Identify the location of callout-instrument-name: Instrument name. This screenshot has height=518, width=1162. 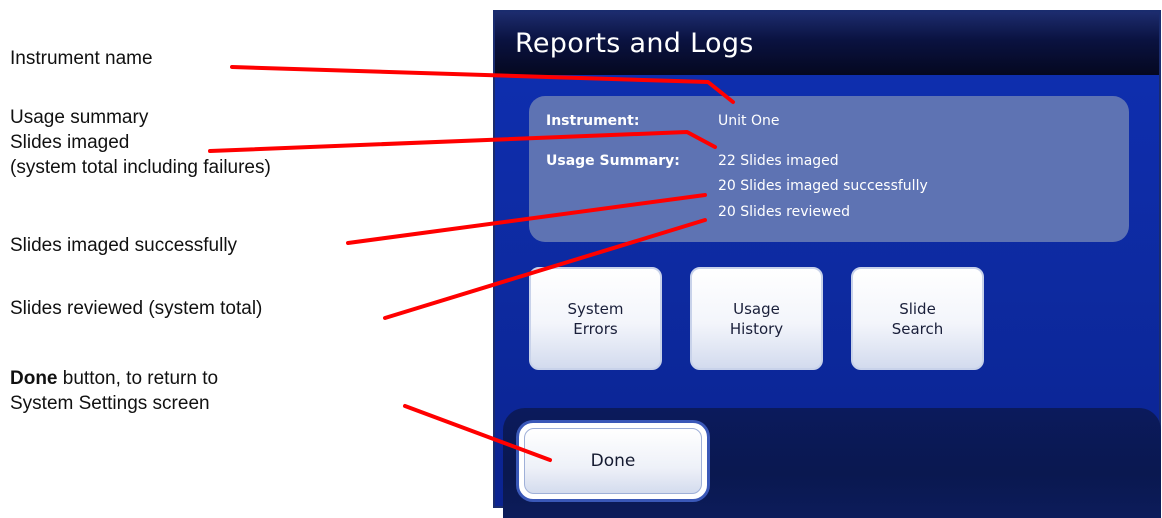
(81, 58).